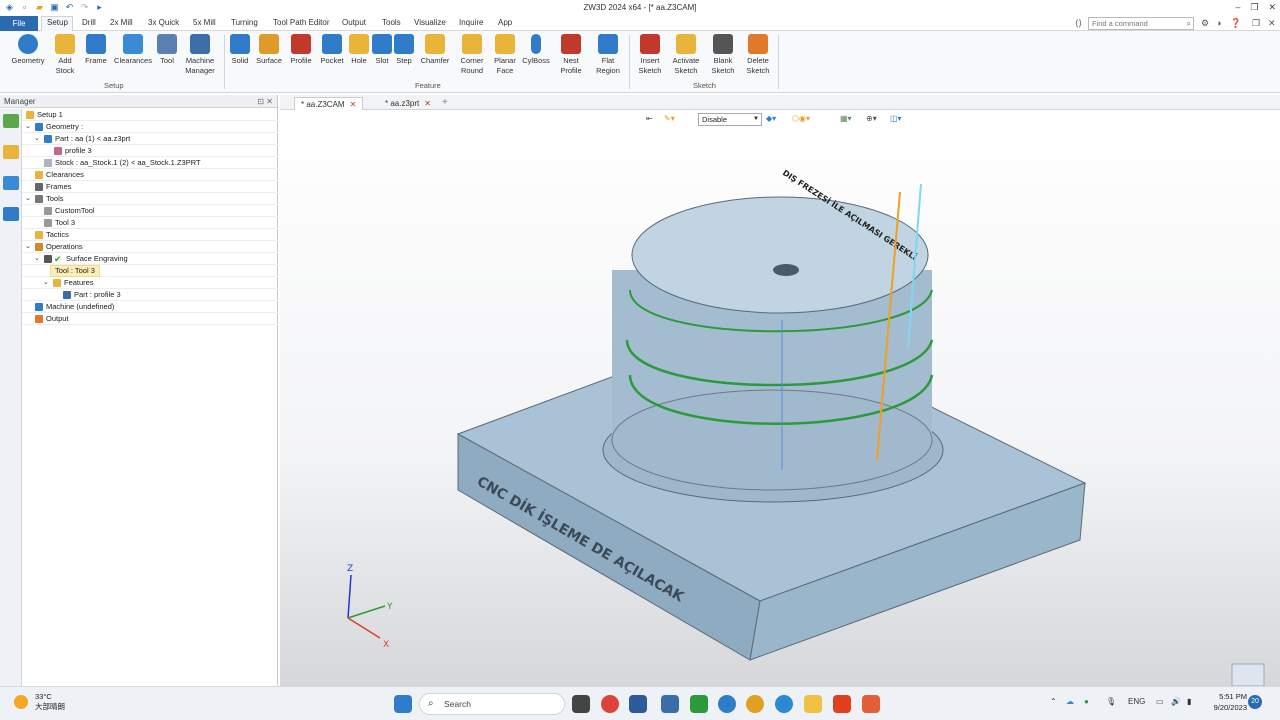 The width and height of the screenshot is (1280, 720). I want to click on tab-z3cam: * aa.Z3CAM ✕, so click(329, 103).